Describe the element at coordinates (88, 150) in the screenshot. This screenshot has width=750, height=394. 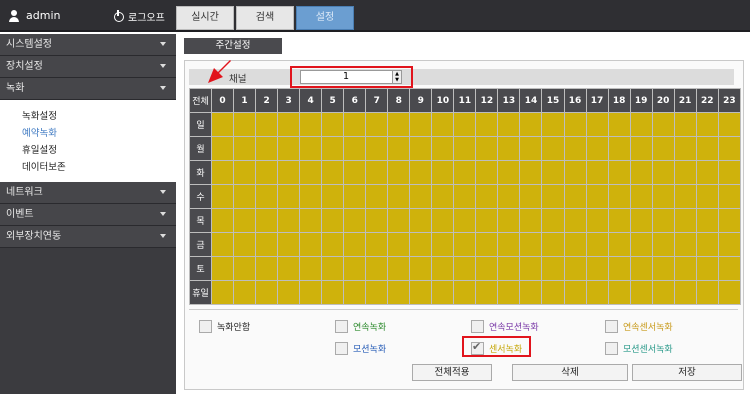
I see `sub-item-holiday: 휴일설정` at that location.